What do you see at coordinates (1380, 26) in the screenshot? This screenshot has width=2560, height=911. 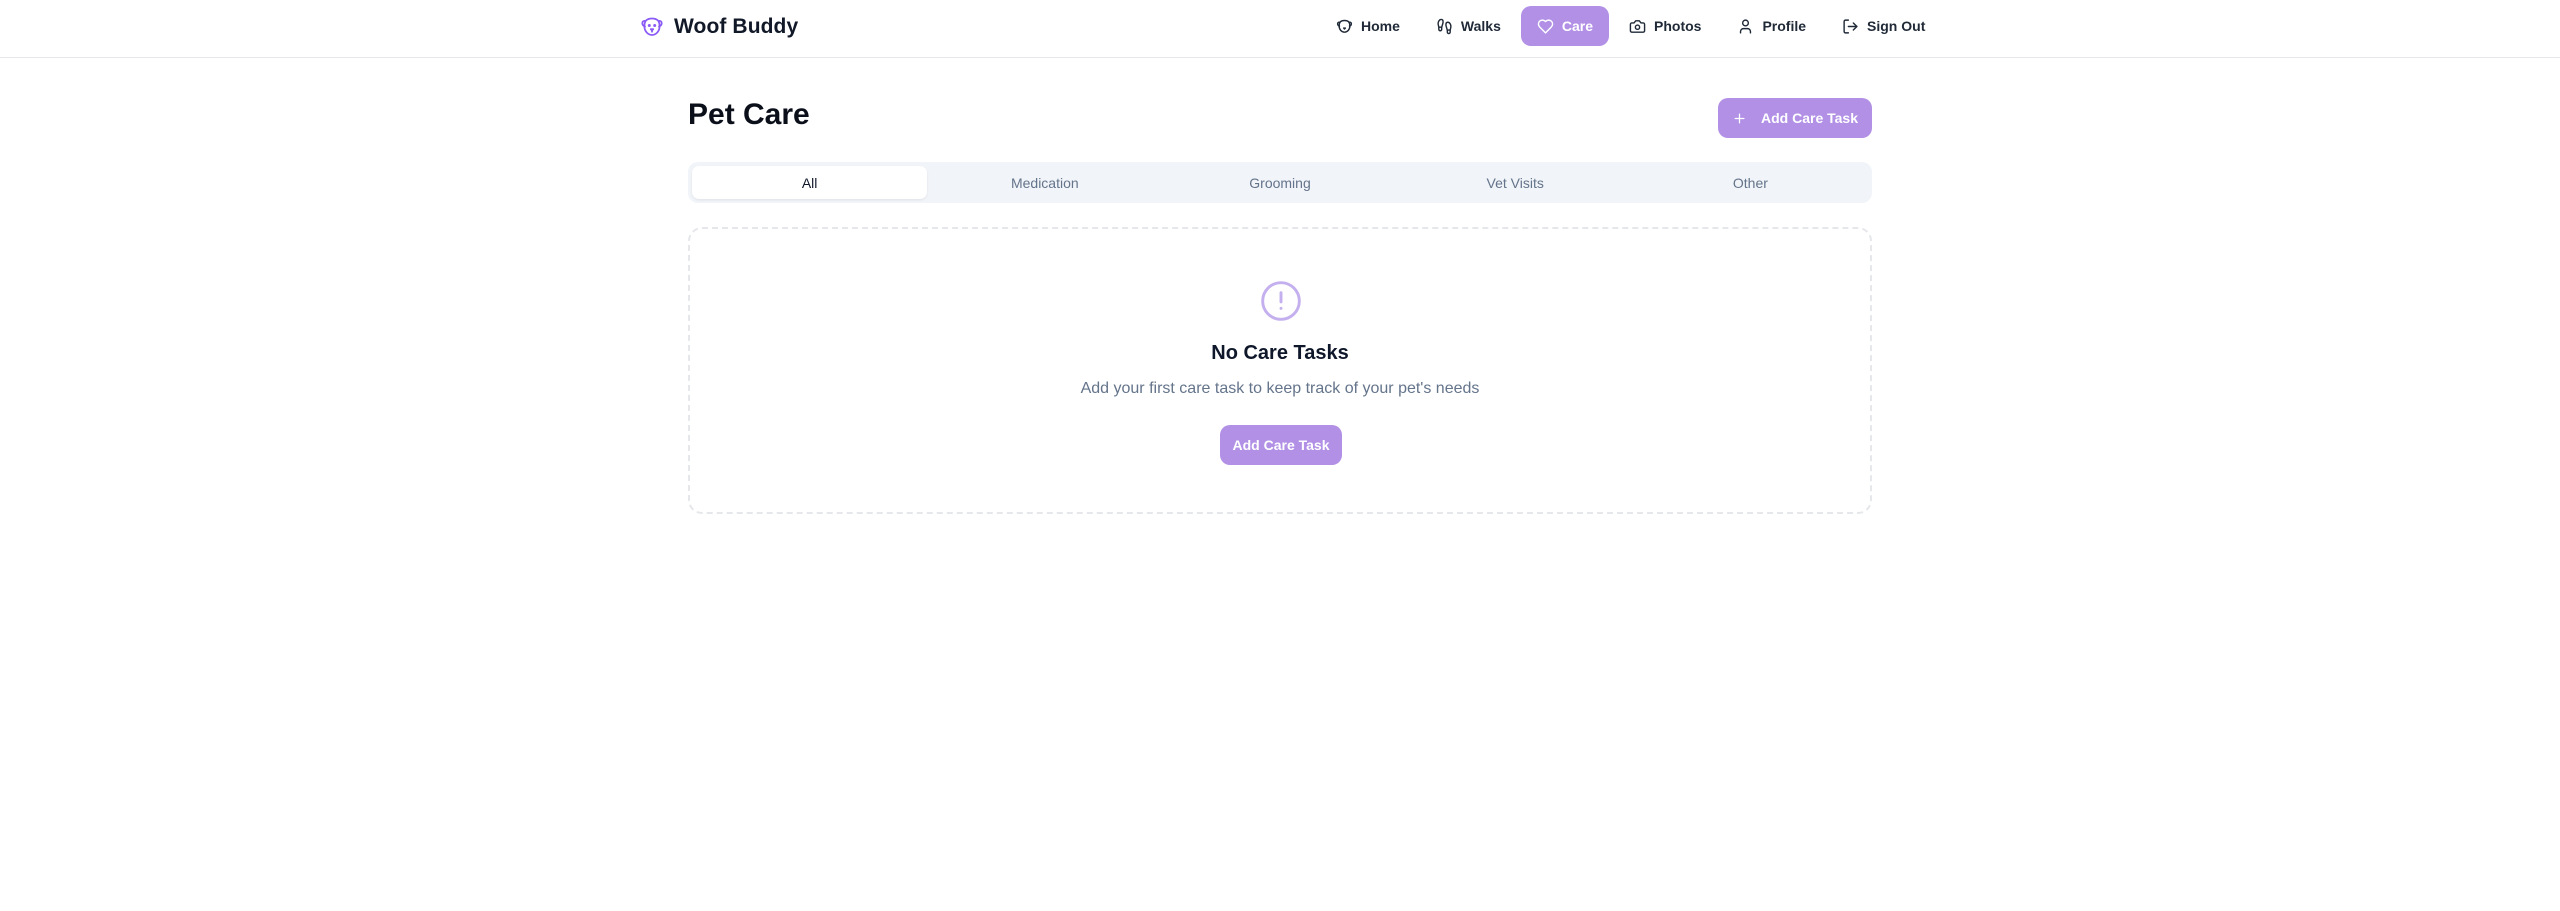 I see `nav-home-label: Home` at bounding box center [1380, 26].